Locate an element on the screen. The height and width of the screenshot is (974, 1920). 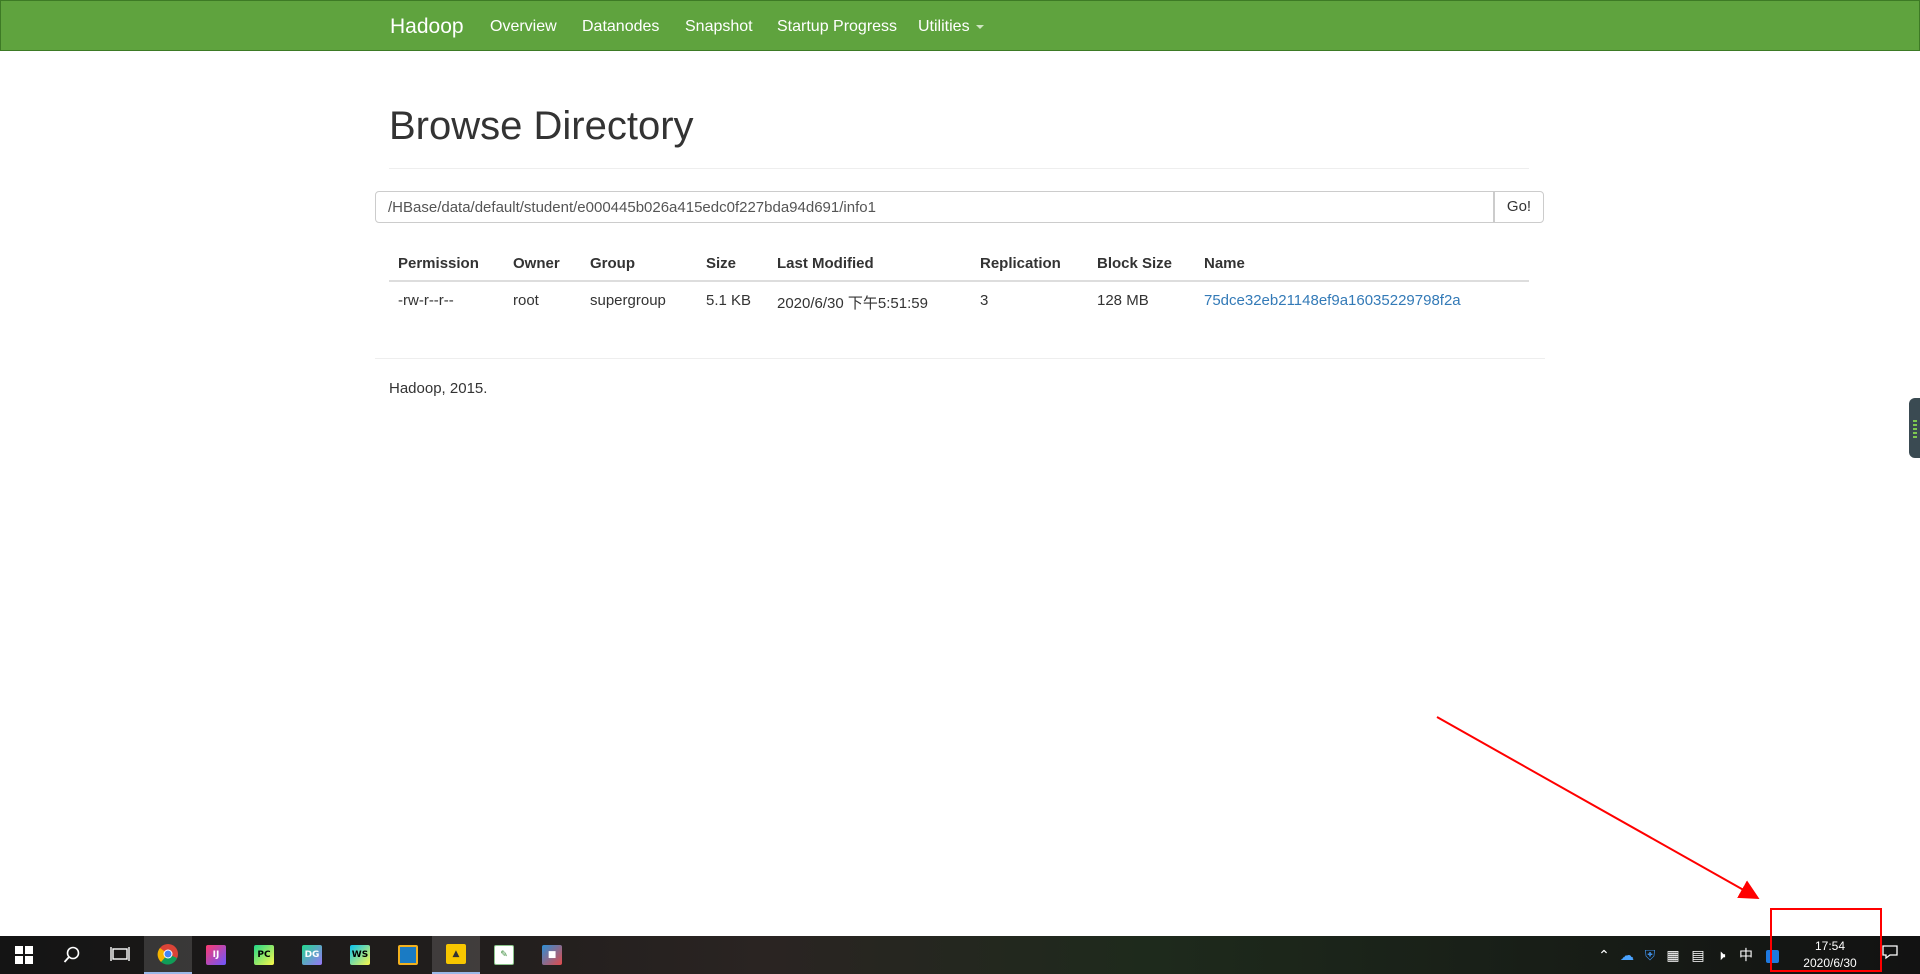
chevron-down-icon is located at coordinates (979, 26).